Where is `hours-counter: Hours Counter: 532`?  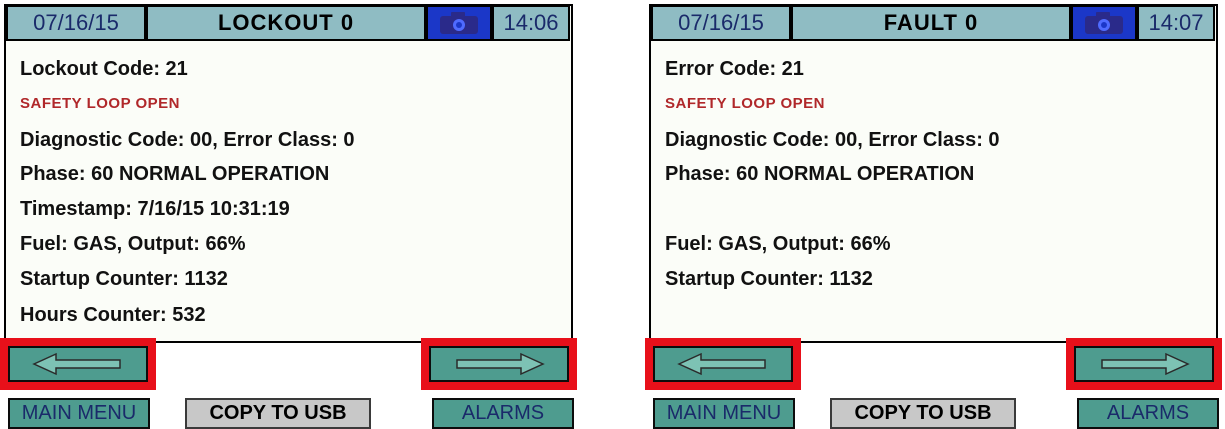
hours-counter: Hours Counter: 532 is located at coordinates (113, 315).